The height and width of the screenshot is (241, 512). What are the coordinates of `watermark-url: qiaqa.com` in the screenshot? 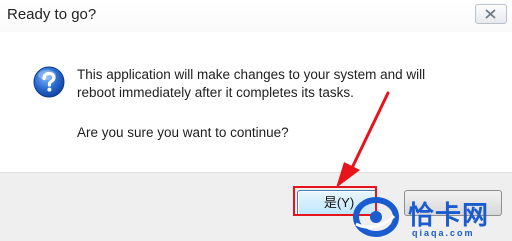 It's located at (443, 233).